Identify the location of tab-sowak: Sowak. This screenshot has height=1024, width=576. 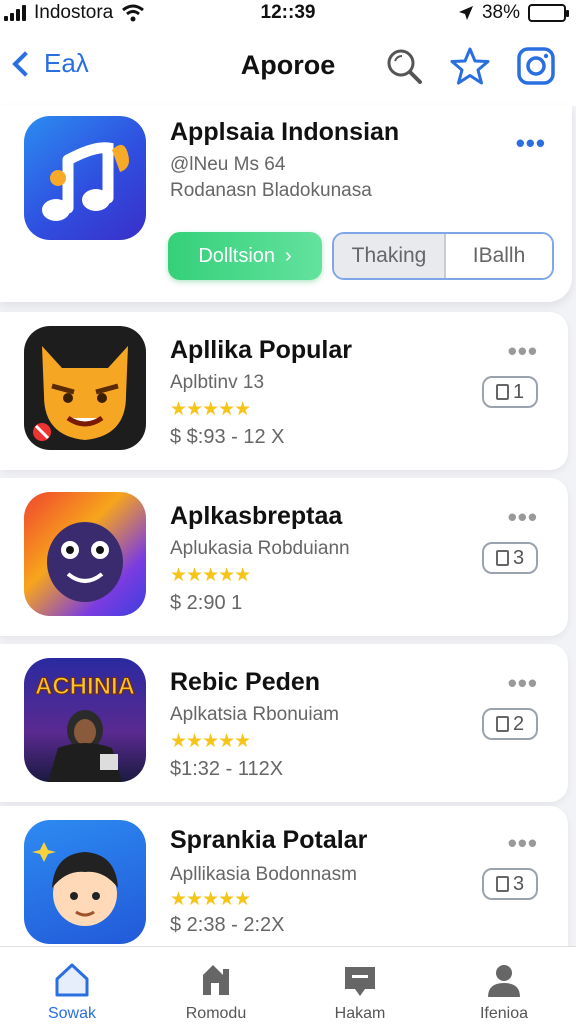
(72, 985).